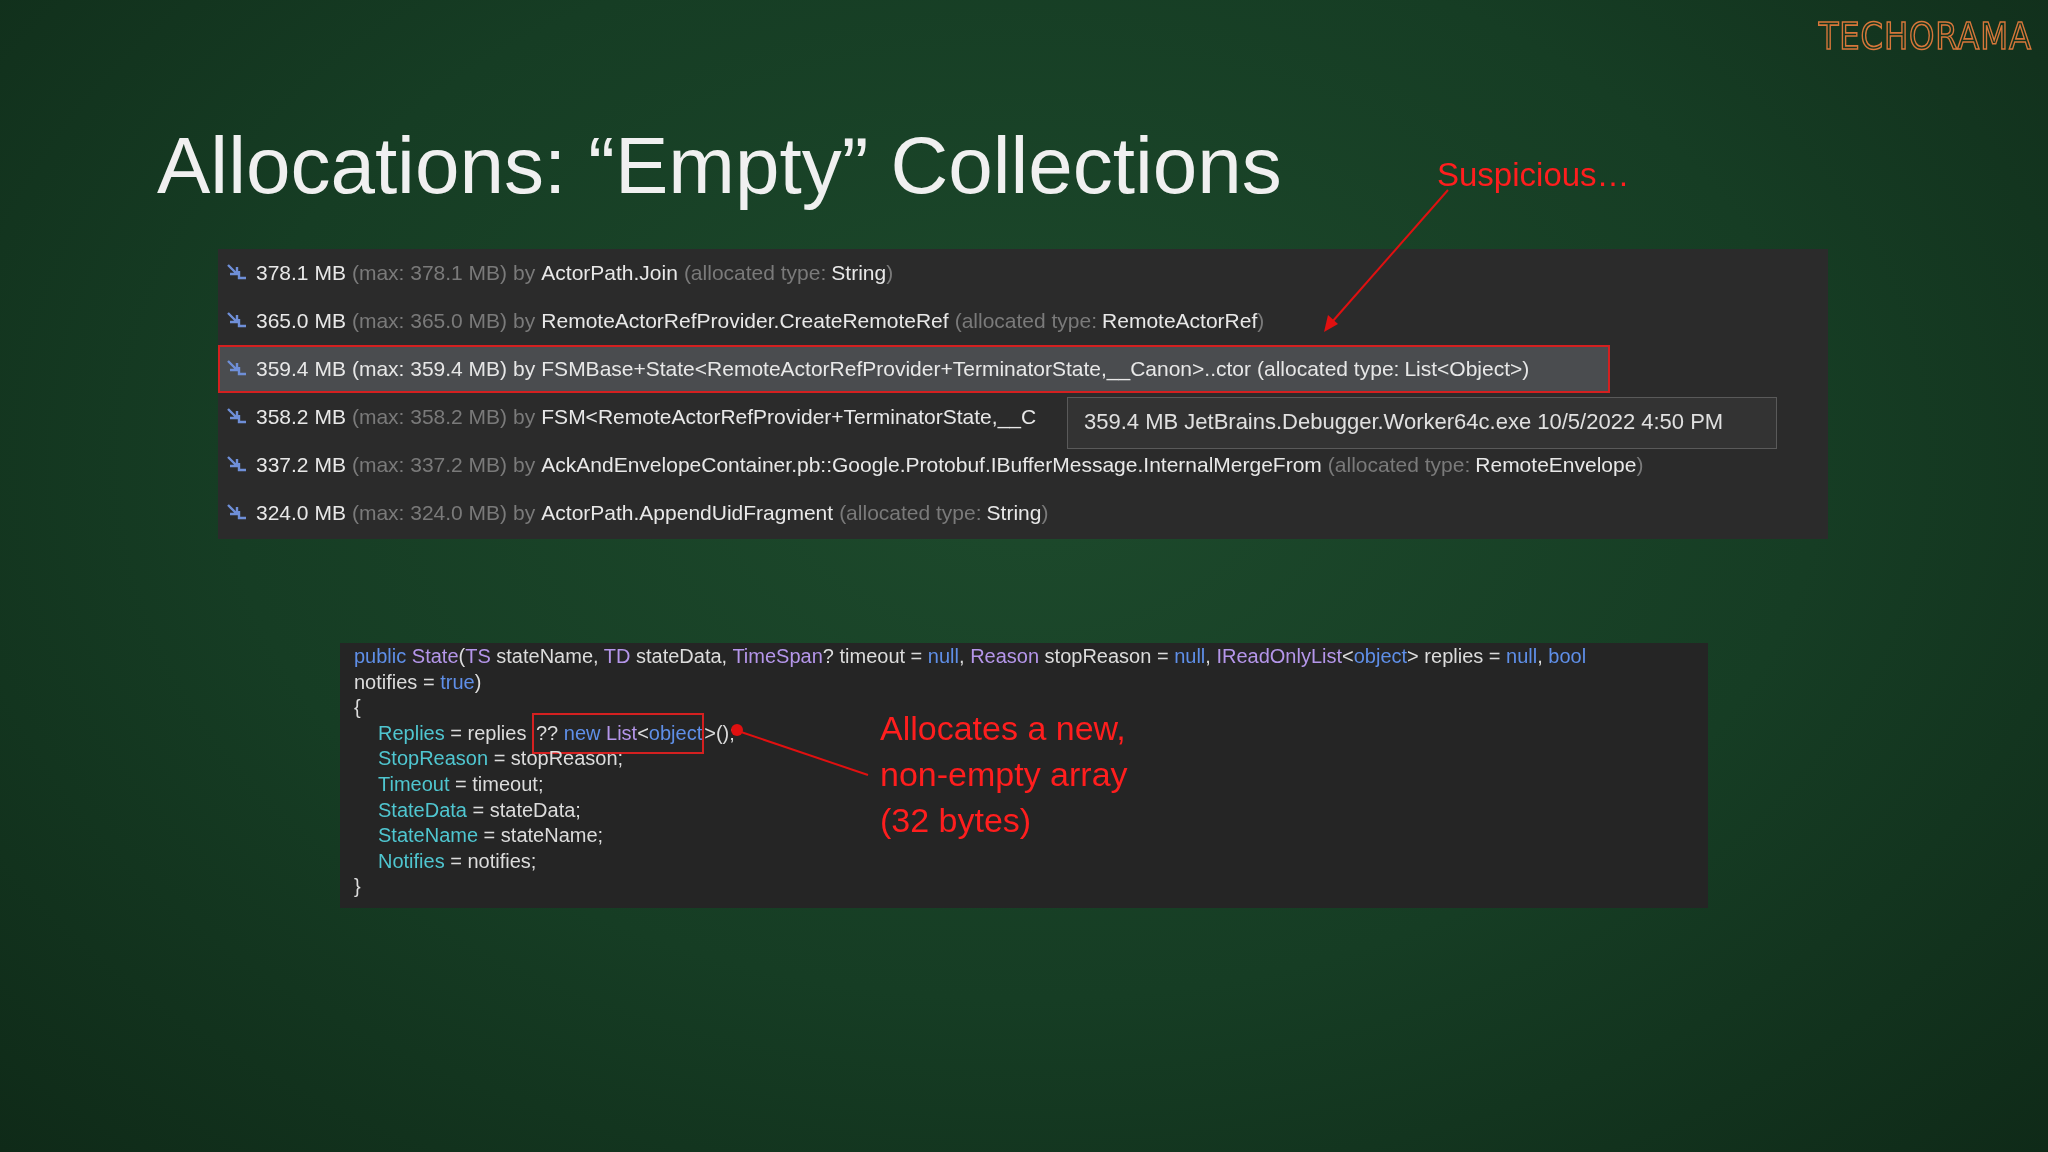 The height and width of the screenshot is (1152, 2048). I want to click on code-text: = stateName;, so click(543, 835).